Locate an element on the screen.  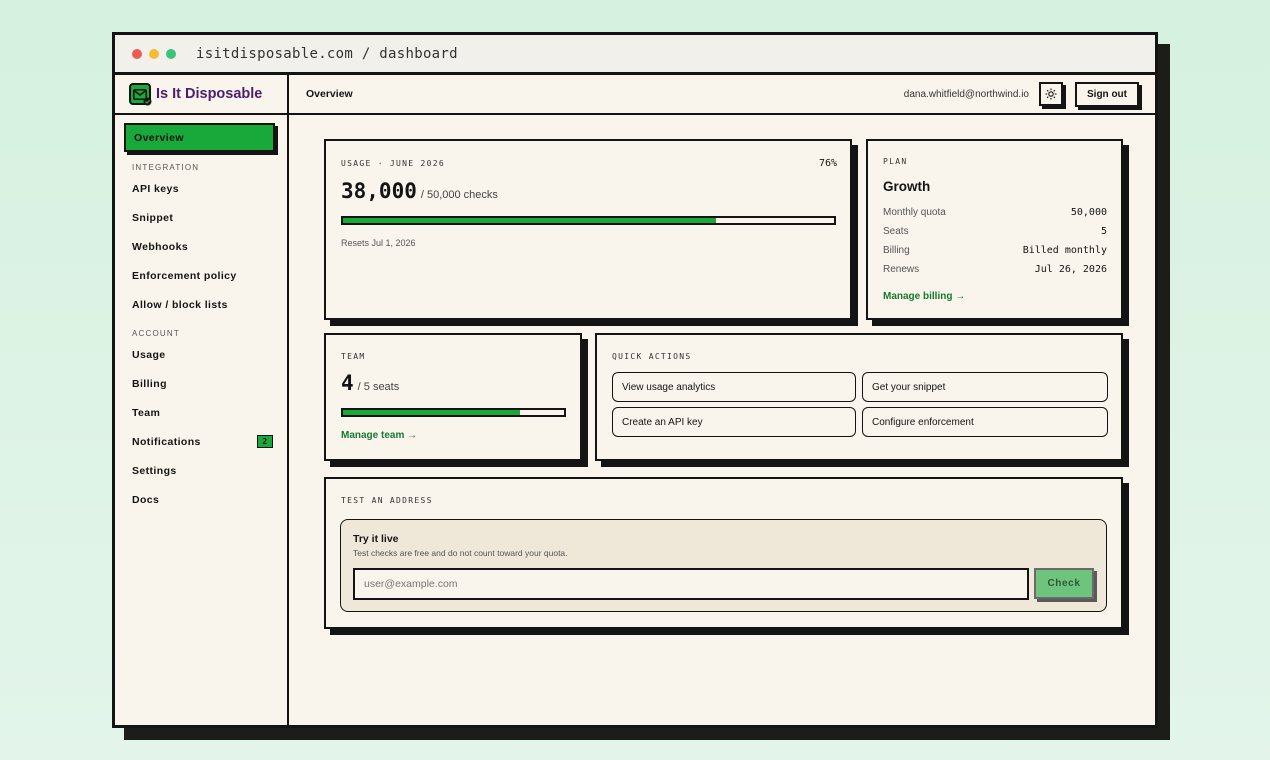
user-email: dana.whitfield@northwind.io is located at coordinates (966, 94).